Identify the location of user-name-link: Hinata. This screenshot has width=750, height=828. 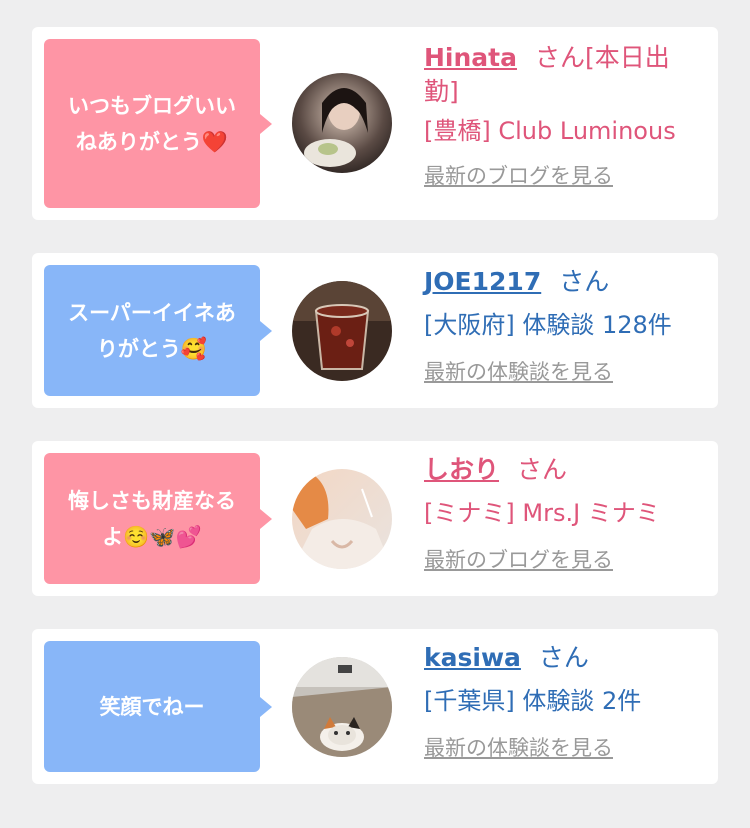
(470, 57).